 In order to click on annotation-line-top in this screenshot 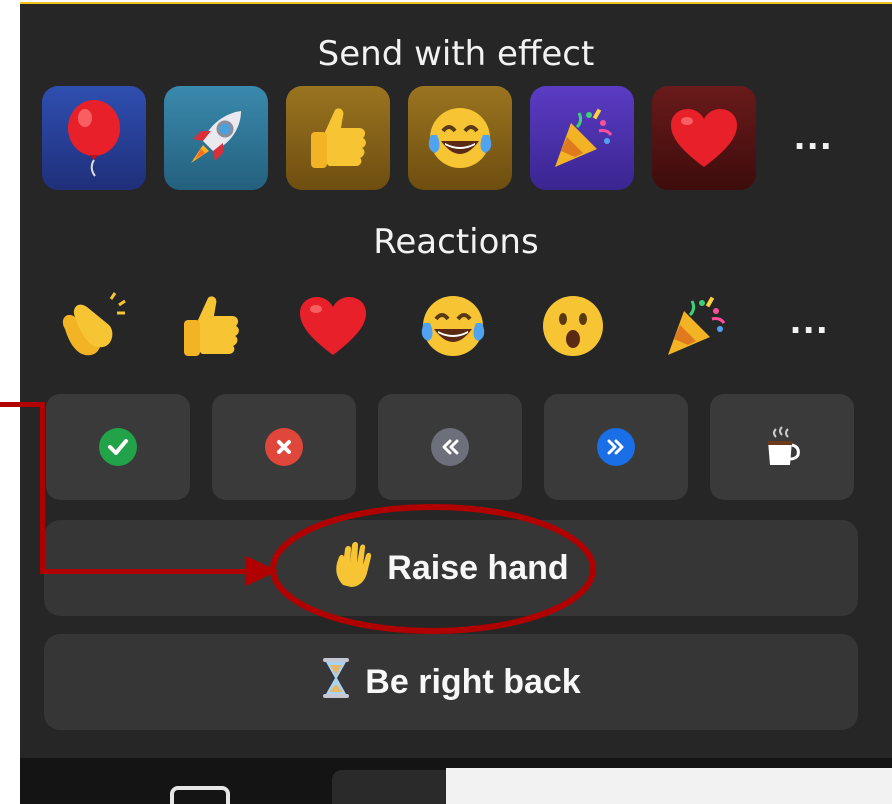, I will do `click(22, 404)`.